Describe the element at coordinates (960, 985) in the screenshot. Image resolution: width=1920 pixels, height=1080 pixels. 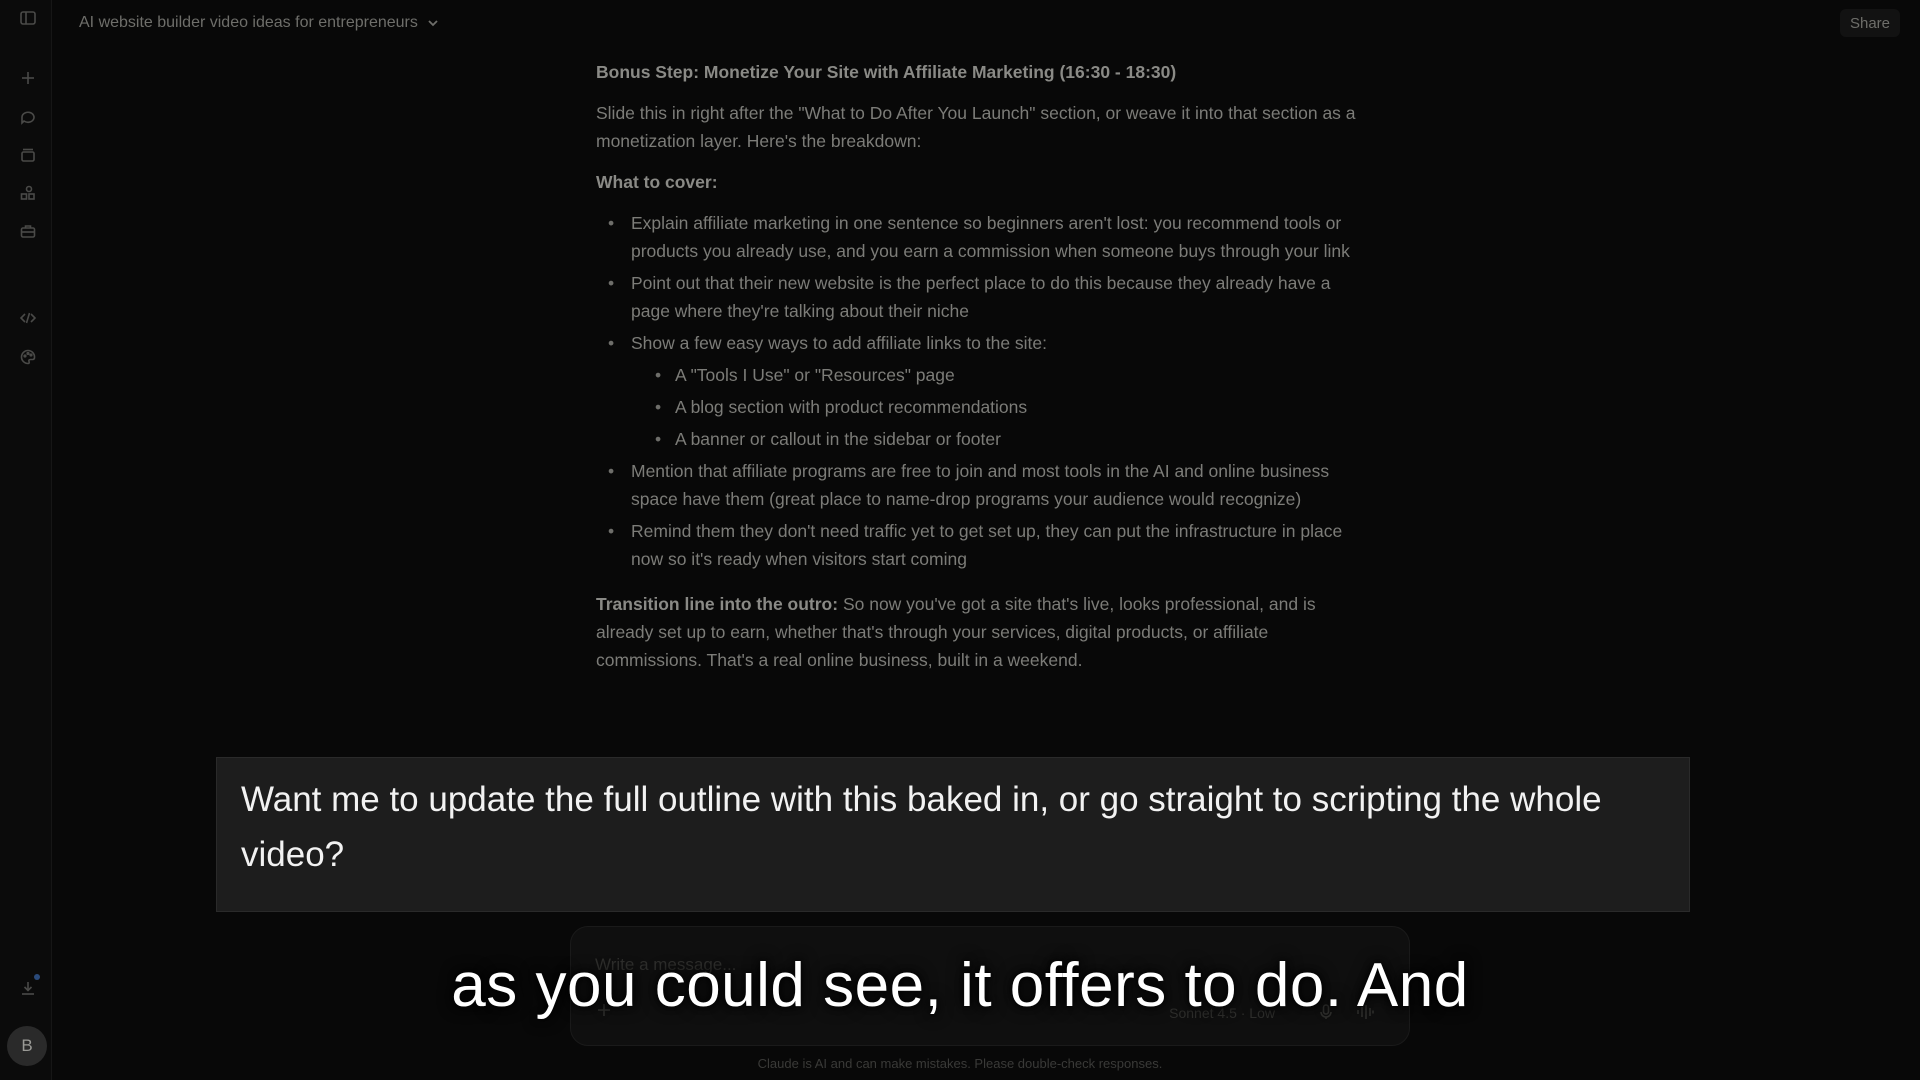
I see `video-caption: as you could see, it offers to do. And` at that location.